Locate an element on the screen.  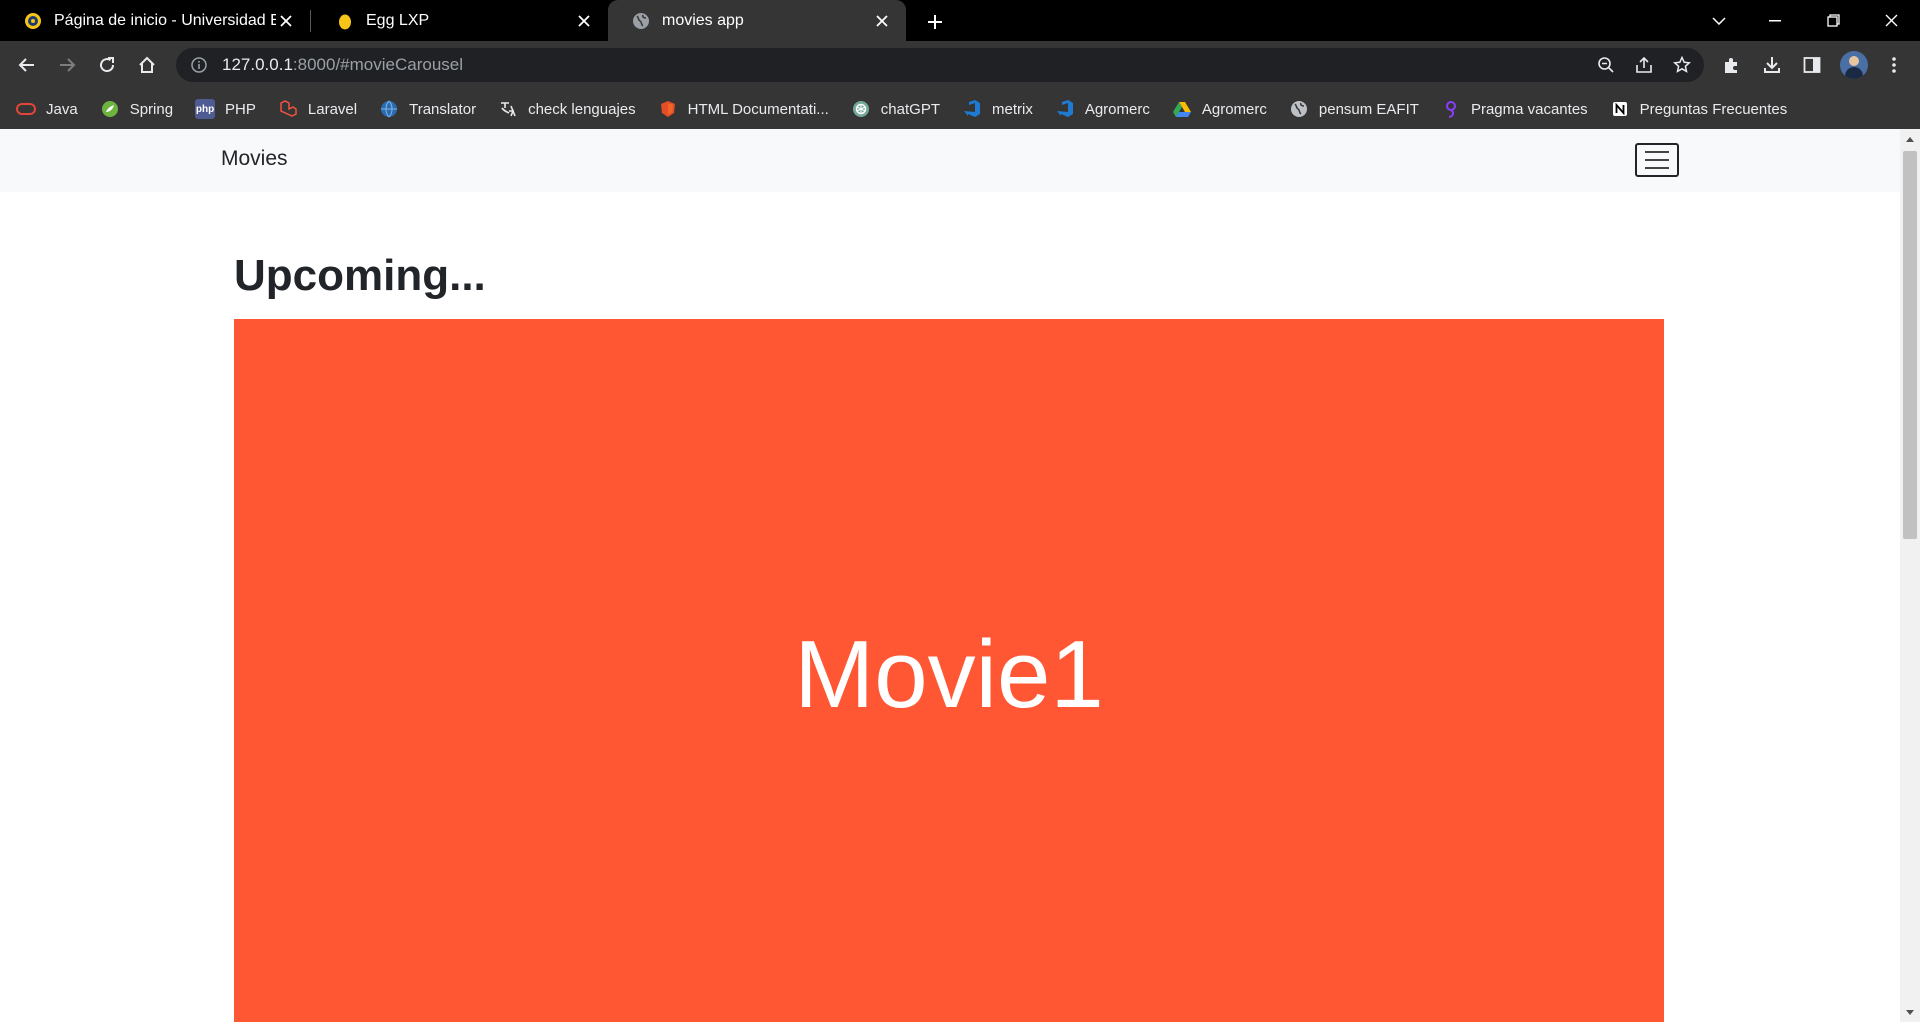
slide-caption: Movie1 is located at coordinates (949, 674).